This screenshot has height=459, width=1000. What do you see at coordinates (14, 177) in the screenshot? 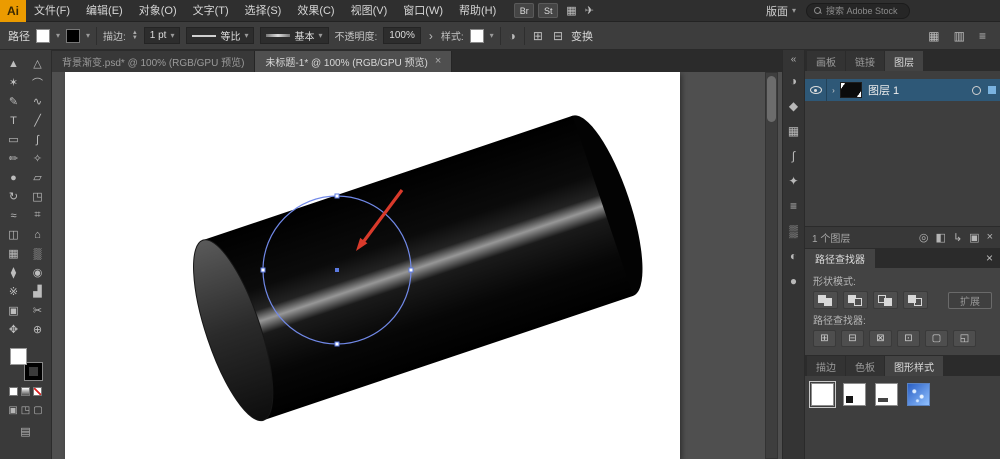
I see `tool-blob-brush: ●` at bounding box center [14, 177].